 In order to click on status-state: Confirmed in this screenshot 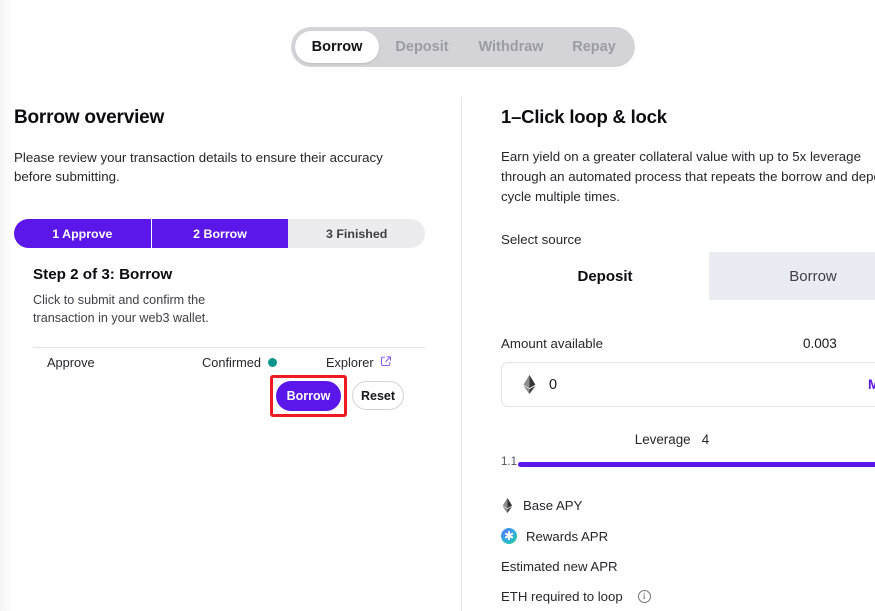, I will do `click(240, 362)`.